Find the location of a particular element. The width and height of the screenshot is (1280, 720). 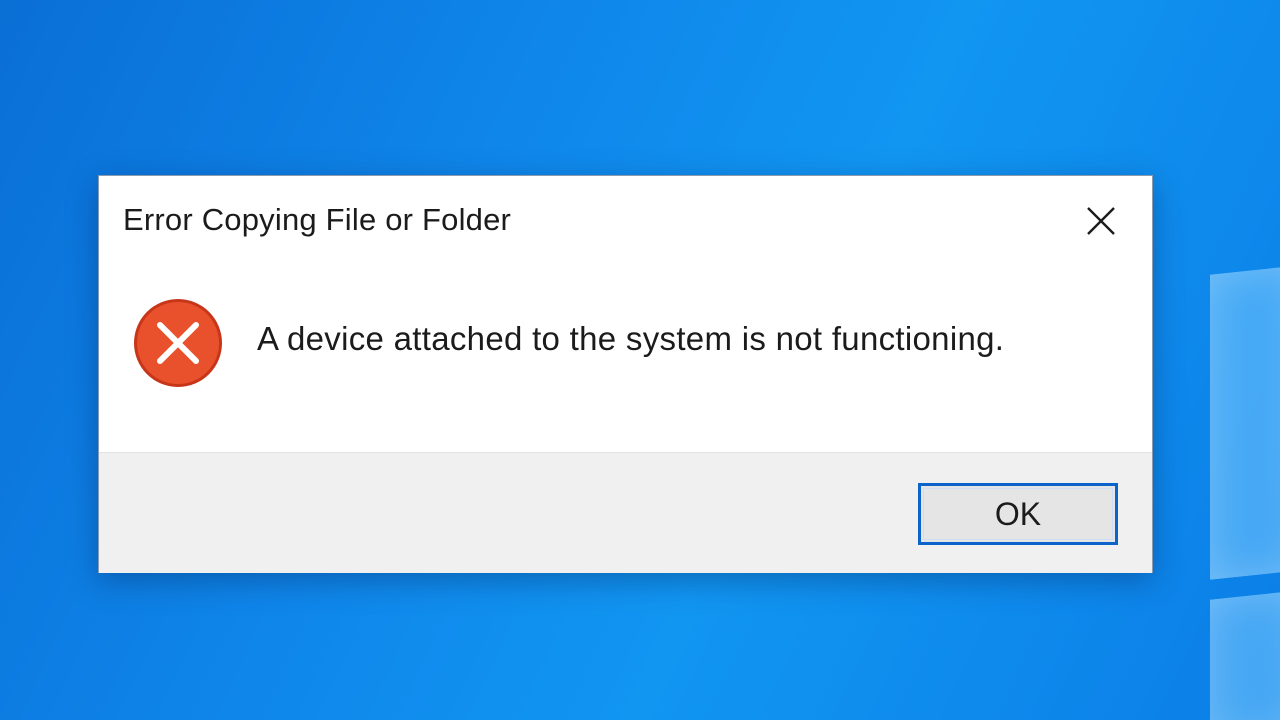

dialog-title-bar: Error Copying File or Folder is located at coordinates (625, 221).